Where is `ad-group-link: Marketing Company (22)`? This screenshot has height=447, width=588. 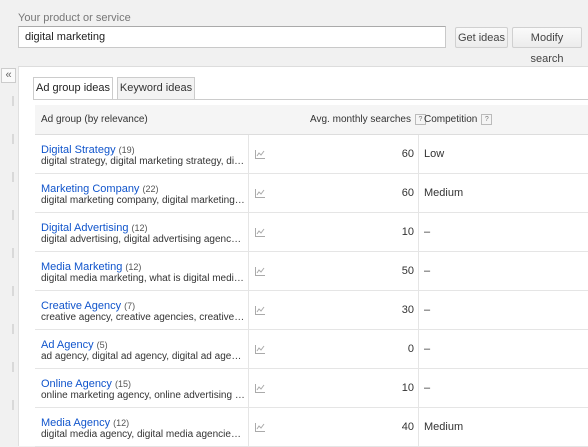 ad-group-link: Marketing Company (22) is located at coordinates (100, 189).